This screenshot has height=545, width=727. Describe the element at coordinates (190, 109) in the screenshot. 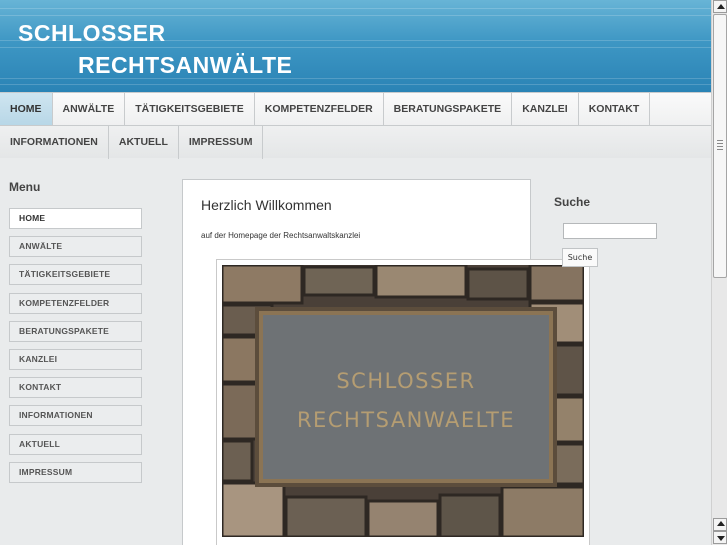

I see `nav-item-taetigkeitsgebiete: TÄTIGKEITSGEBIETE` at that location.